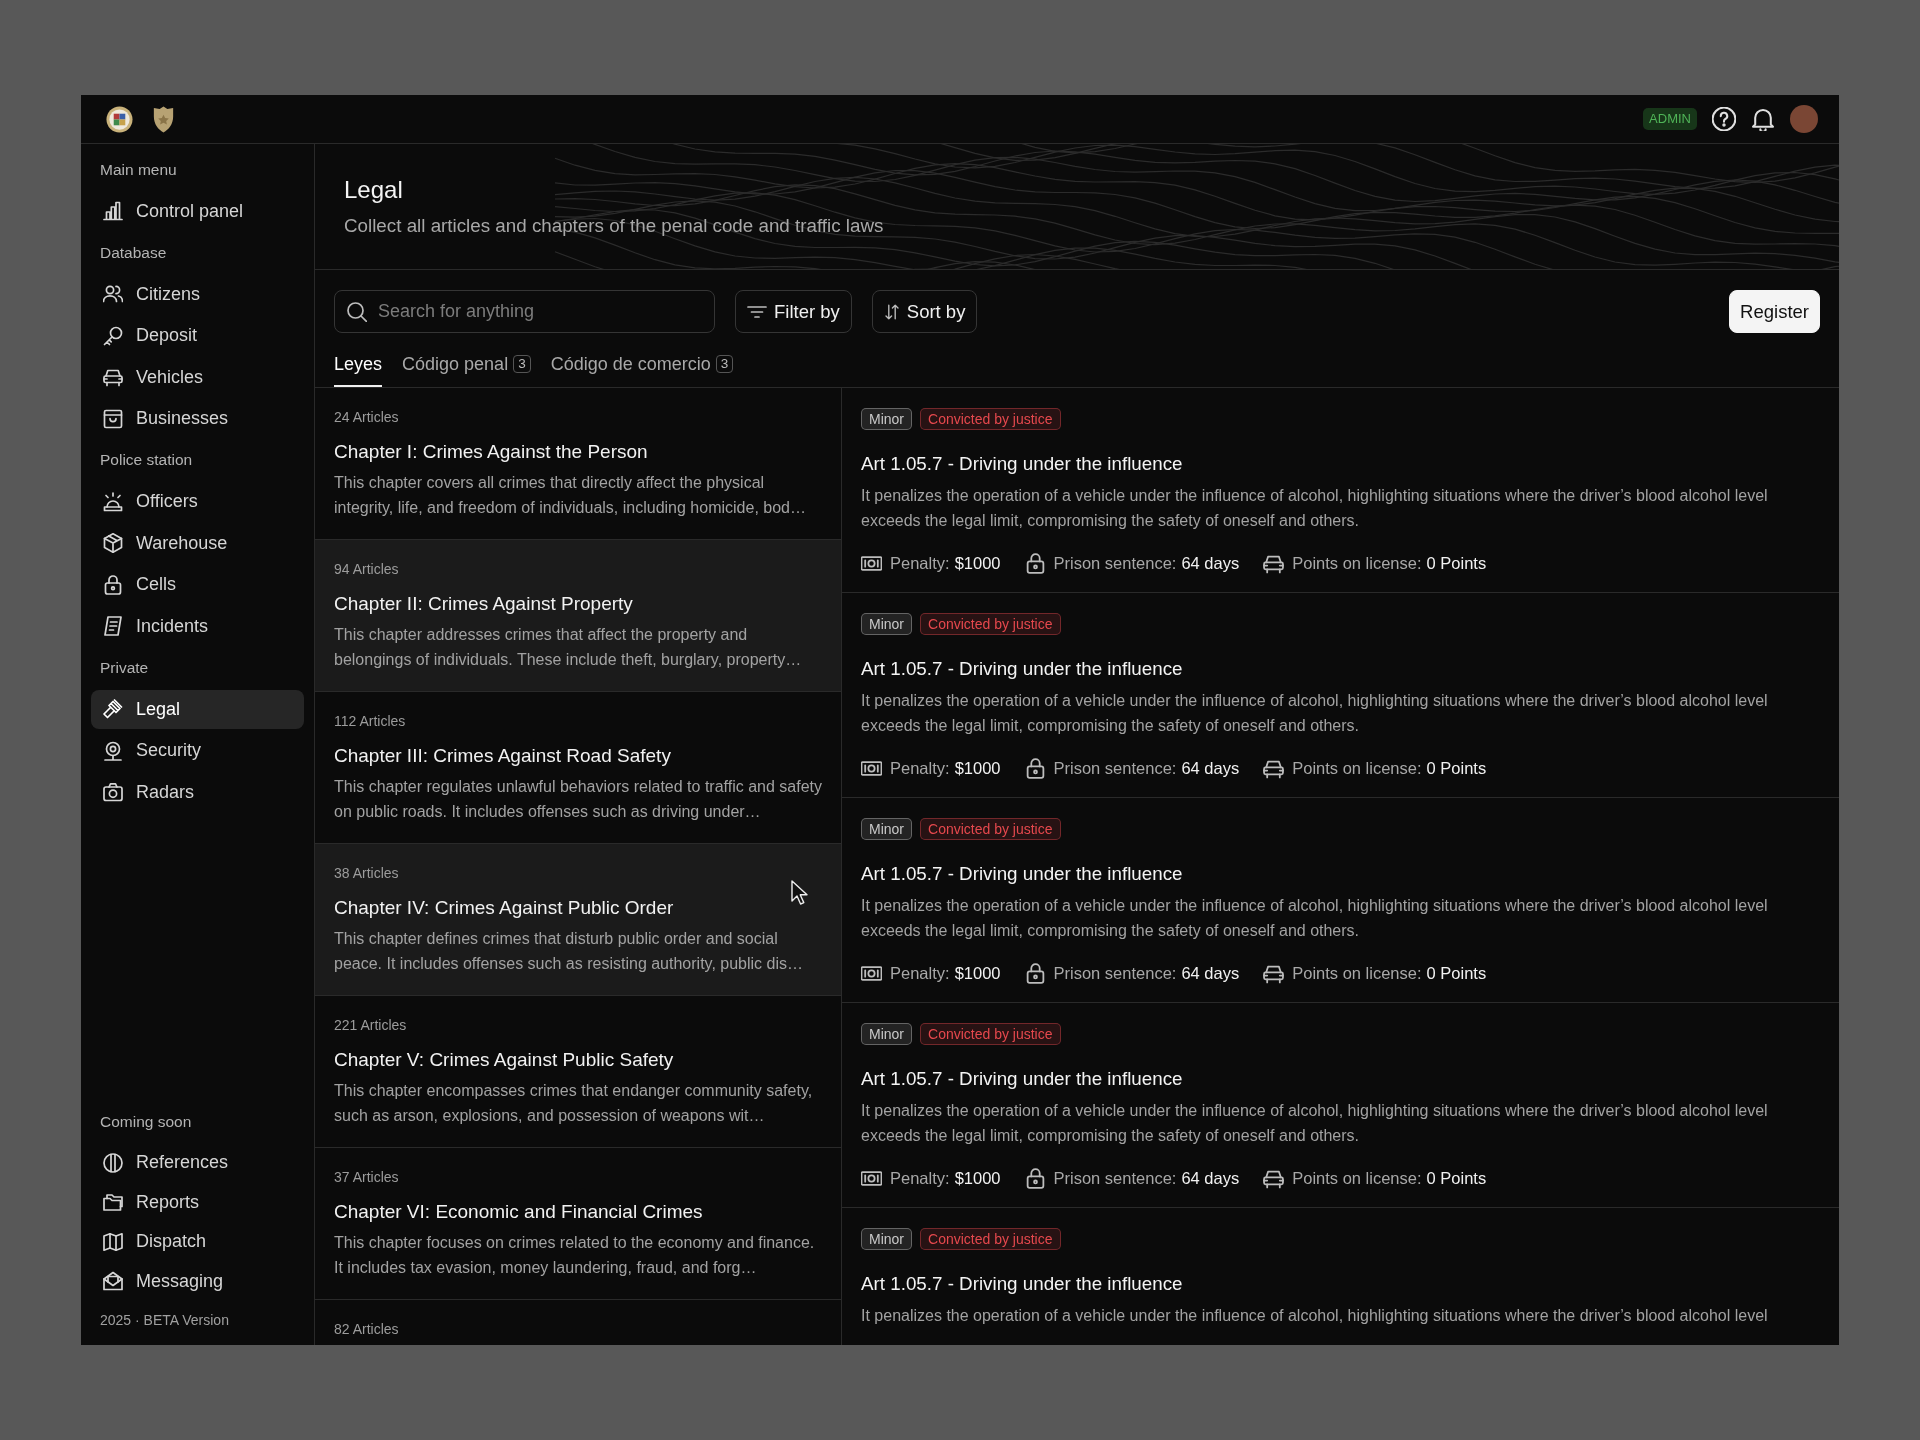 The width and height of the screenshot is (1920, 1440). I want to click on chapter-title: Chapter IV: Crimes Against Public Order, so click(504, 908).